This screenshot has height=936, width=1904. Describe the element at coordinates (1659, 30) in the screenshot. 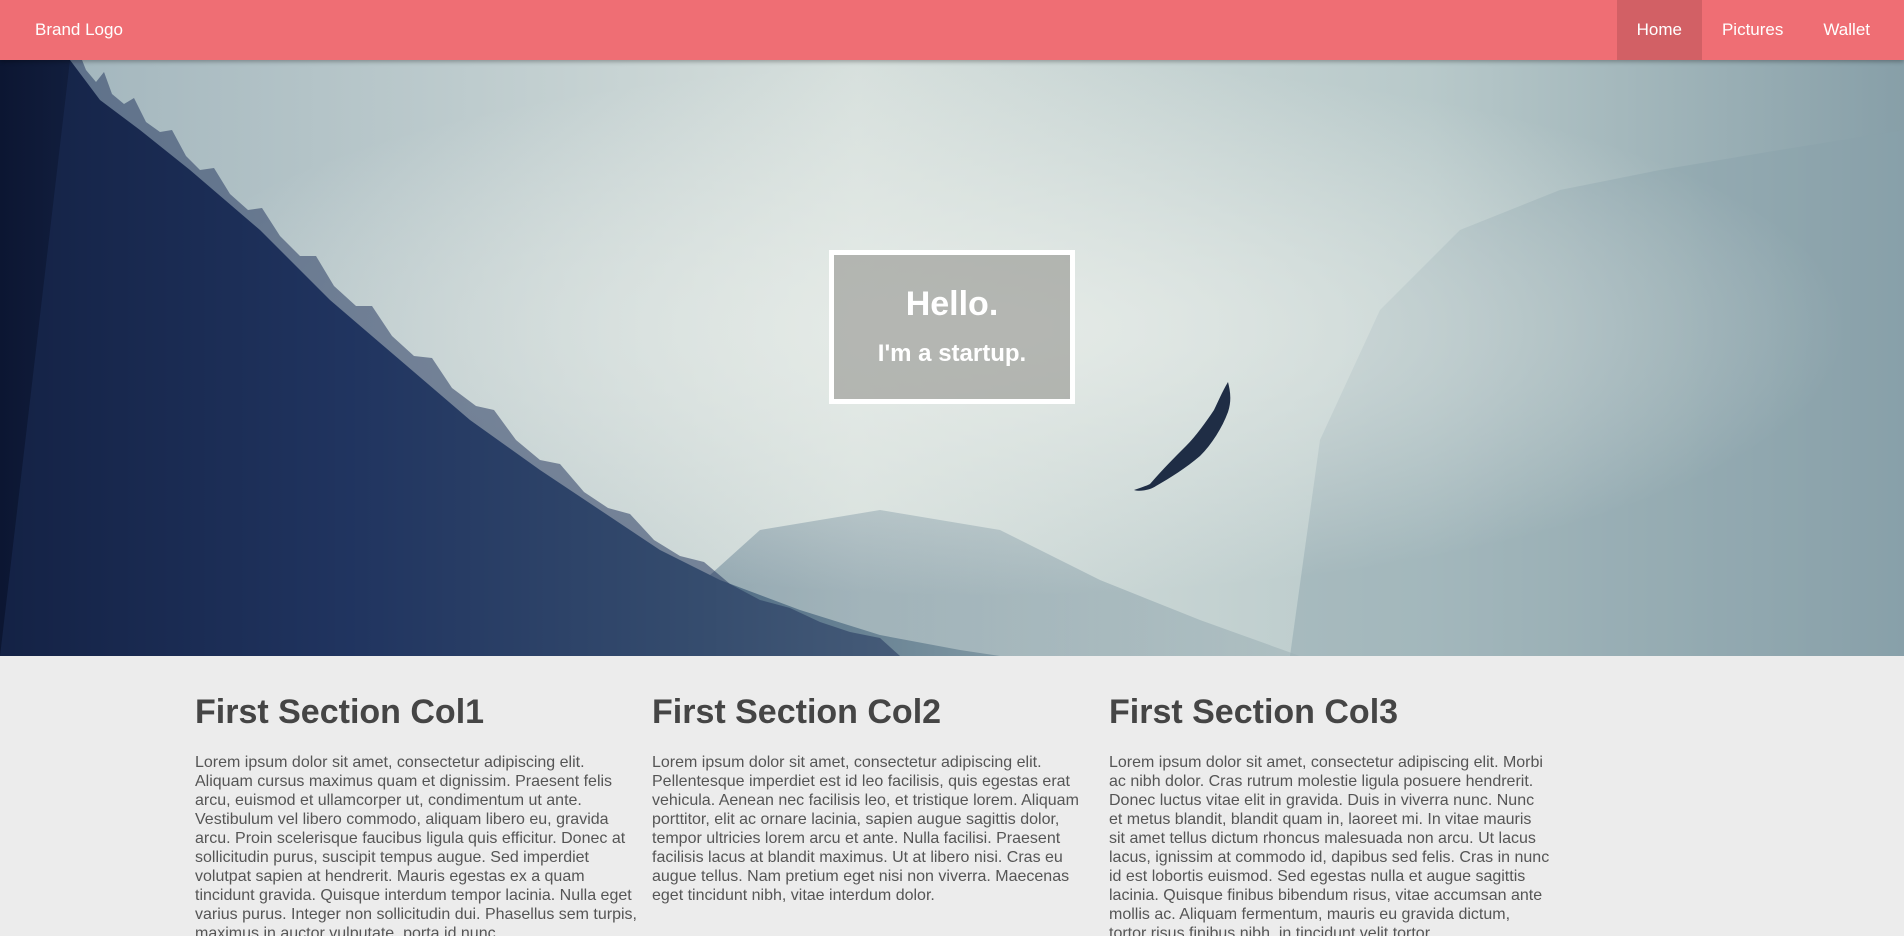

I see `nav-link-home: Home` at that location.